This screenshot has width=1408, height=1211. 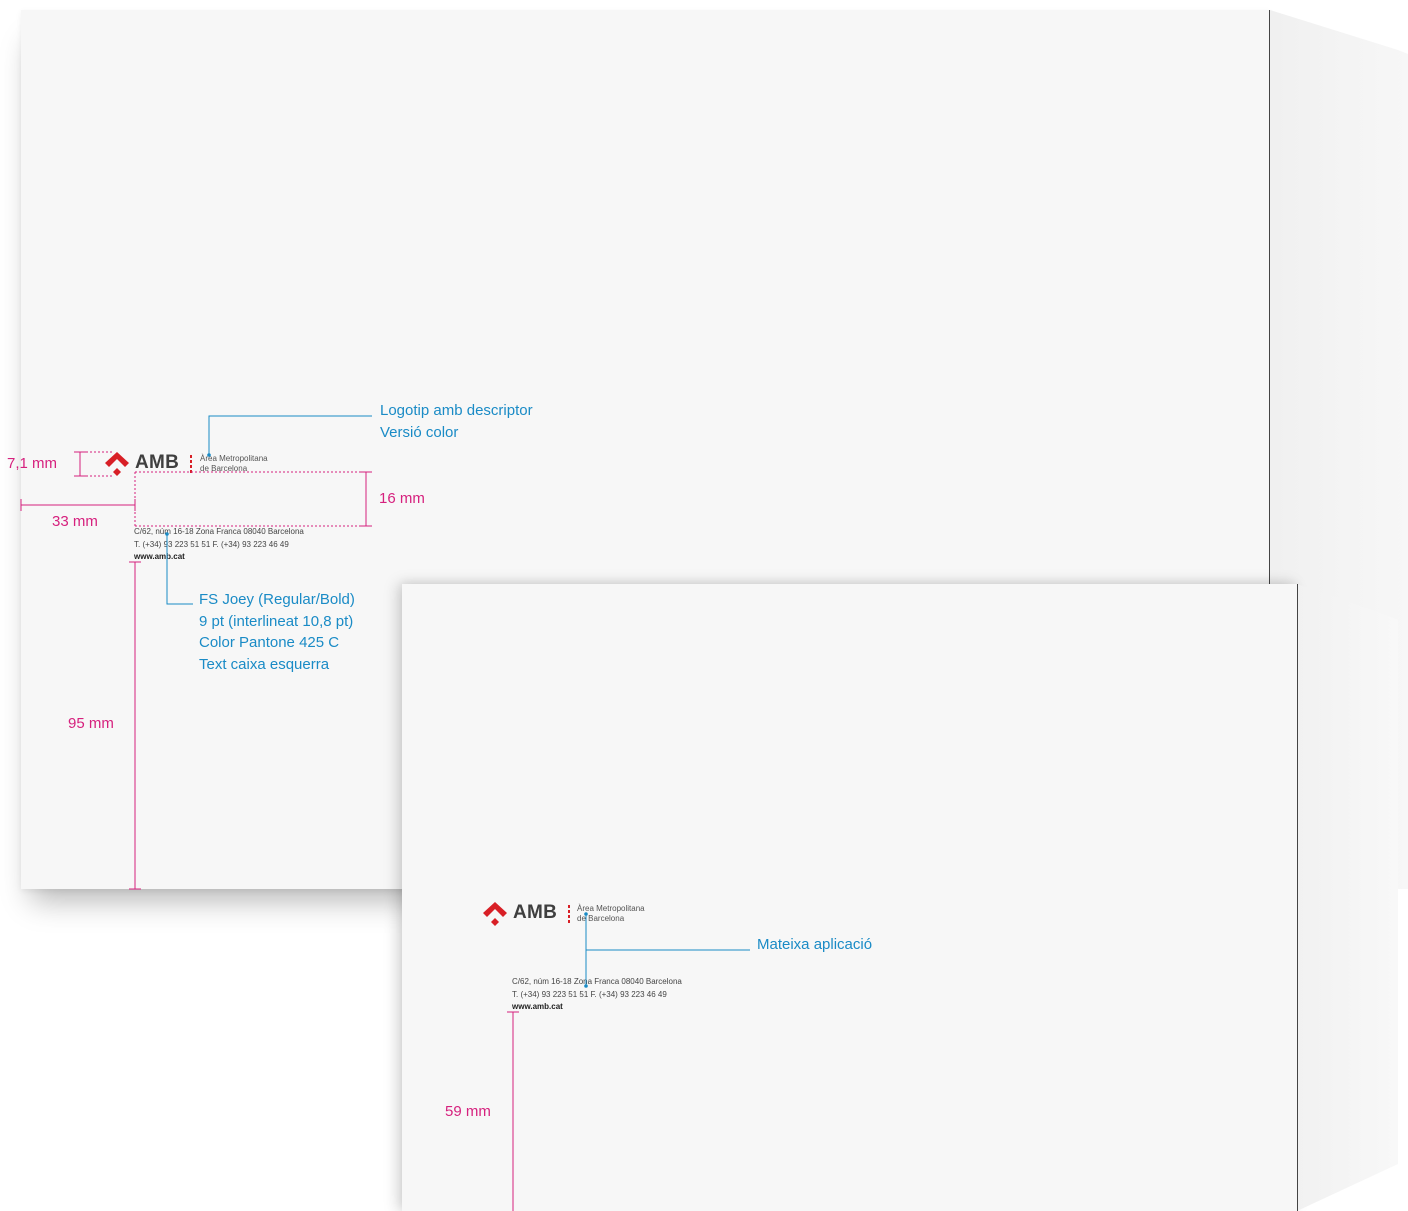 I want to click on dim-left-margin: 33 mm, so click(x=75, y=521).